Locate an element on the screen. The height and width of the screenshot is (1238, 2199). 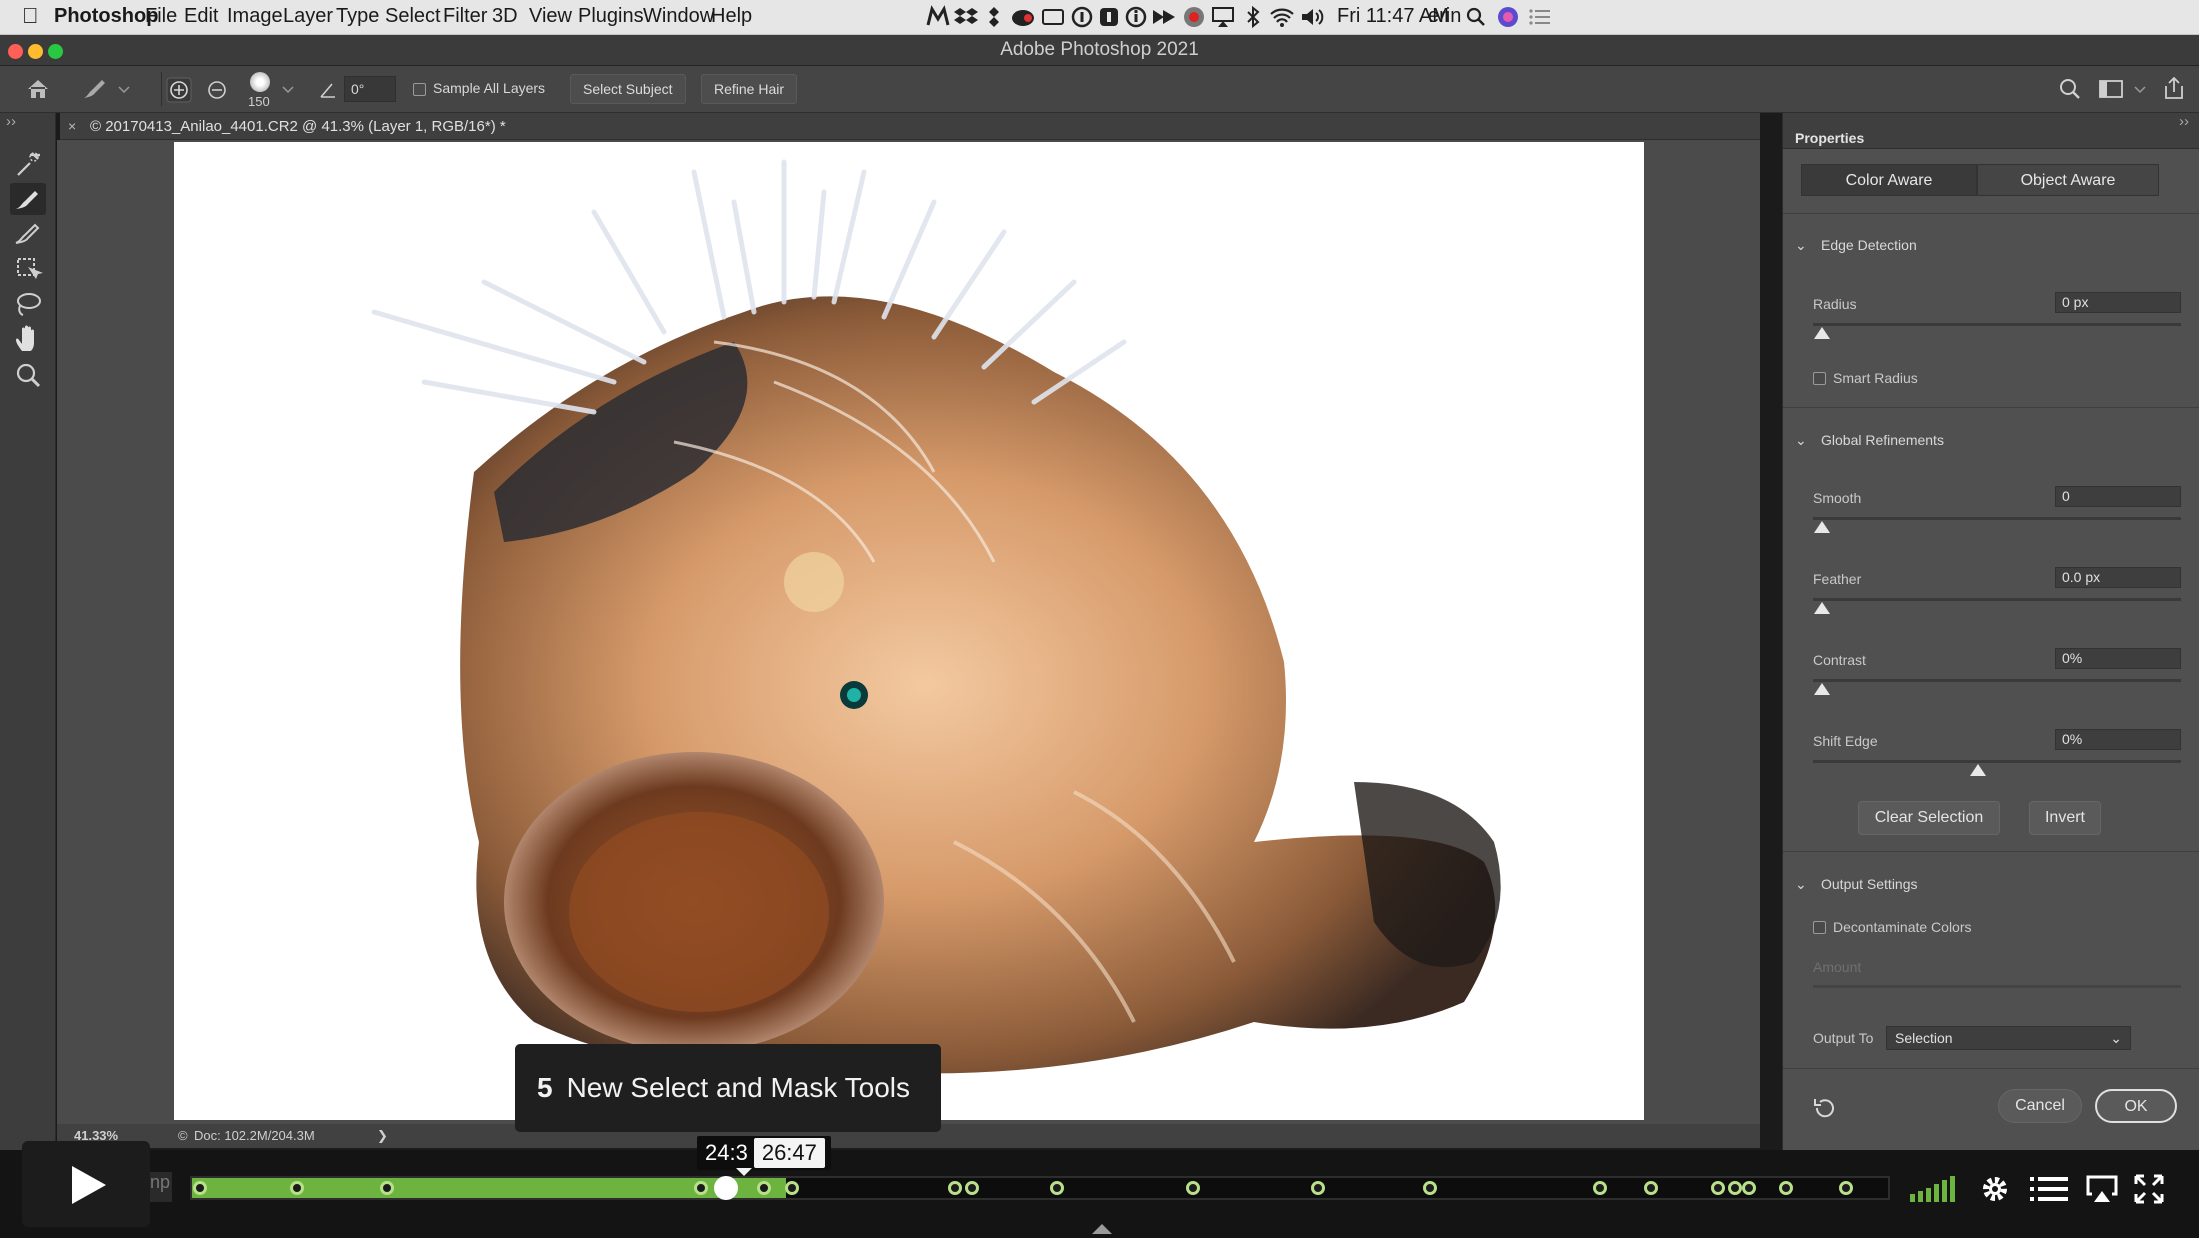
sample-all-layers-label: Sample All Layers is located at coordinates (489, 88).